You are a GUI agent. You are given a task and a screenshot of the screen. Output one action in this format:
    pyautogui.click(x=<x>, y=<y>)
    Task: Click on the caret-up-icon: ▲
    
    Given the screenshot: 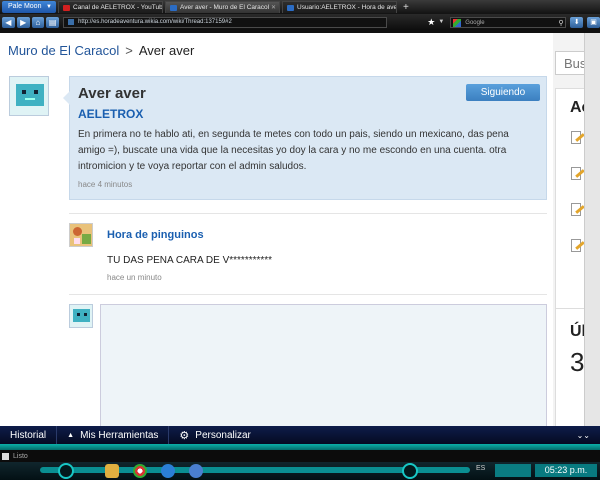 What is the action you would take?
    pyautogui.click(x=71, y=435)
    